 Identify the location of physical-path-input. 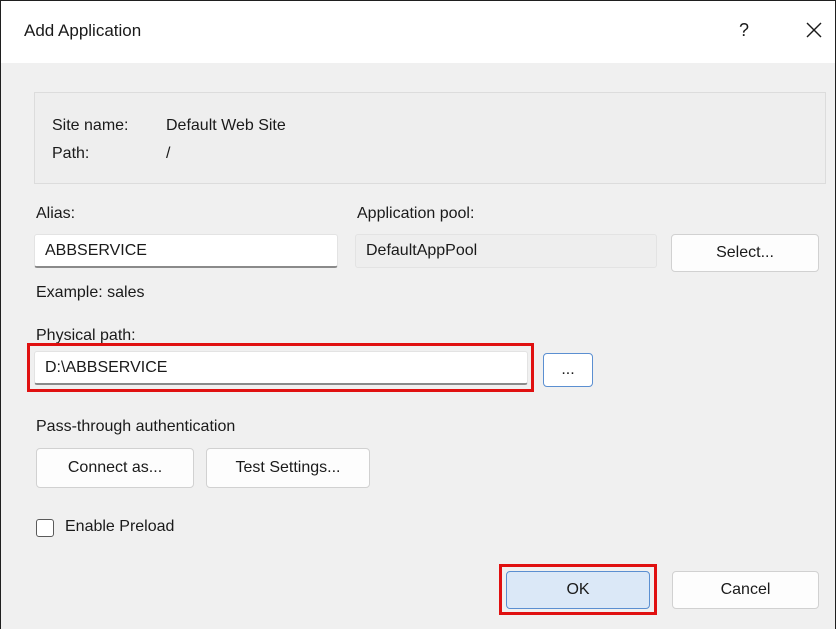
(281, 368).